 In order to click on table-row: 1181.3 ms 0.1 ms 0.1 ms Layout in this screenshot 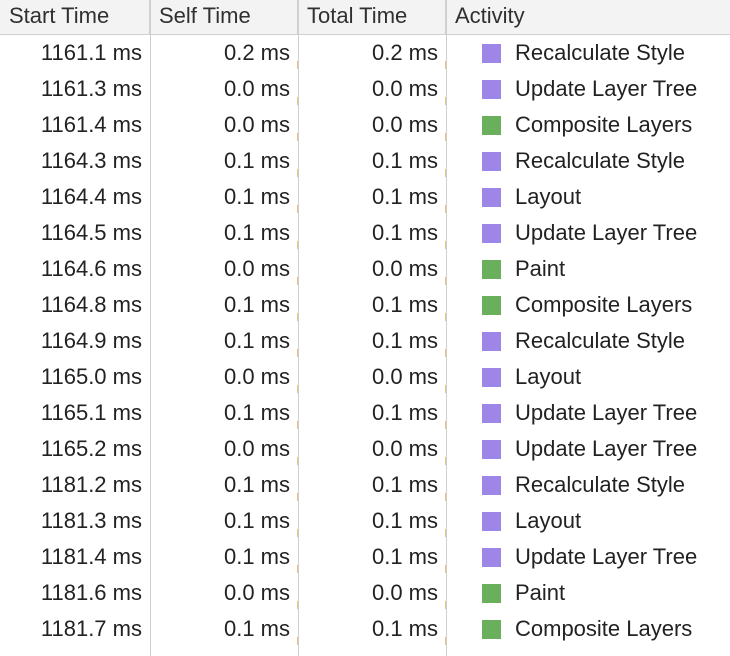, I will do `click(365, 521)`.